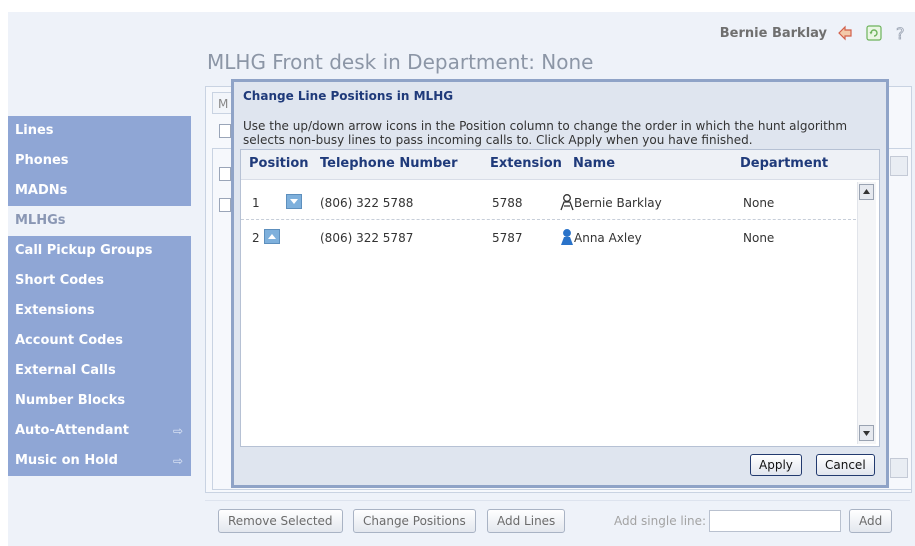  I want to click on help-icon: ?, so click(901, 34).